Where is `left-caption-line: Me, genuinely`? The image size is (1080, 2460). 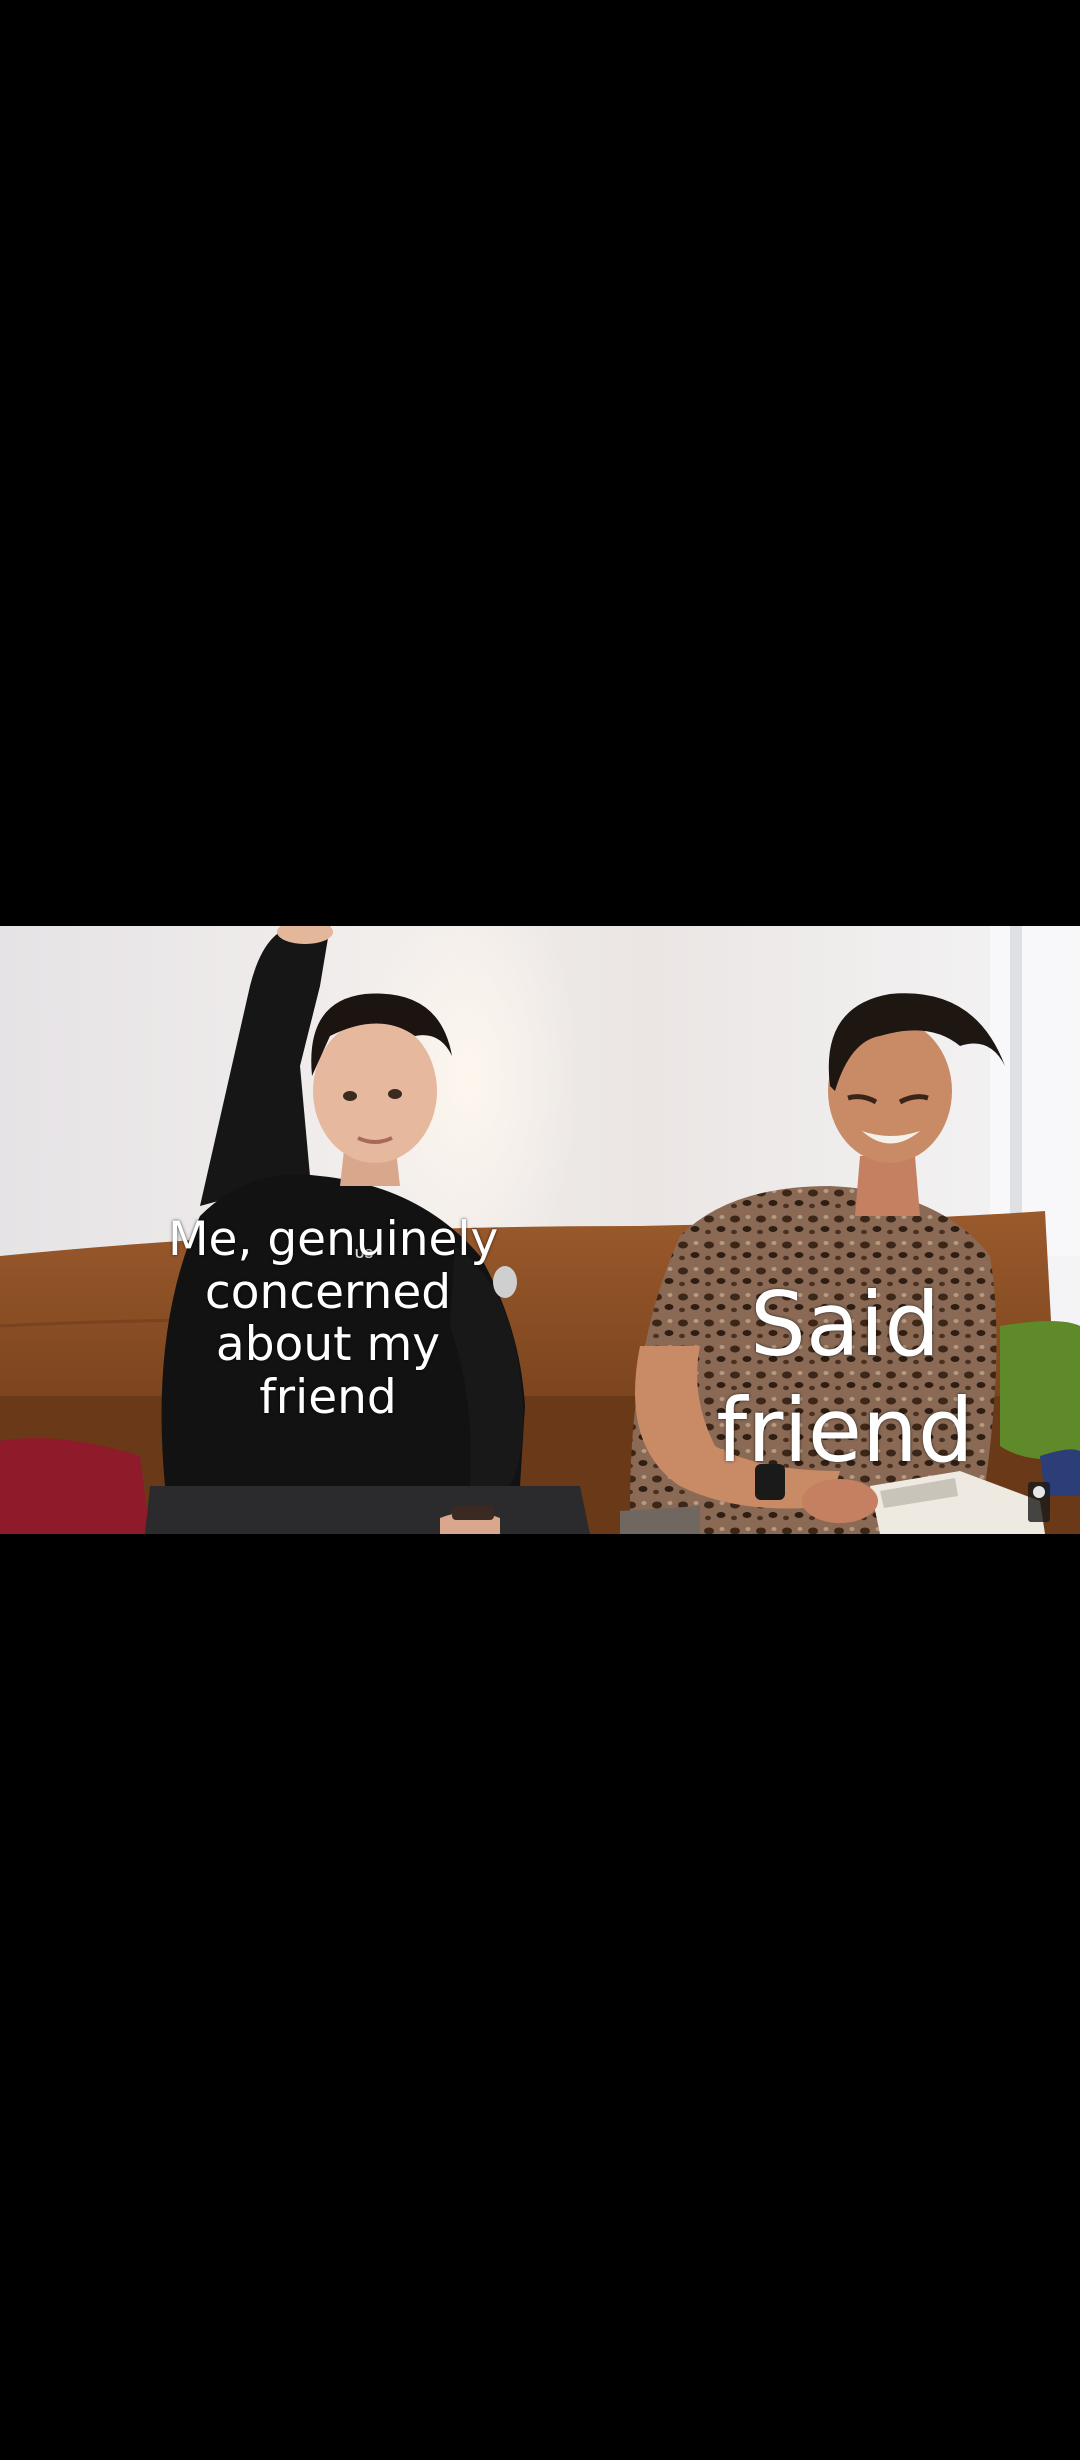 left-caption-line: Me, genuinely is located at coordinates (333, 1239).